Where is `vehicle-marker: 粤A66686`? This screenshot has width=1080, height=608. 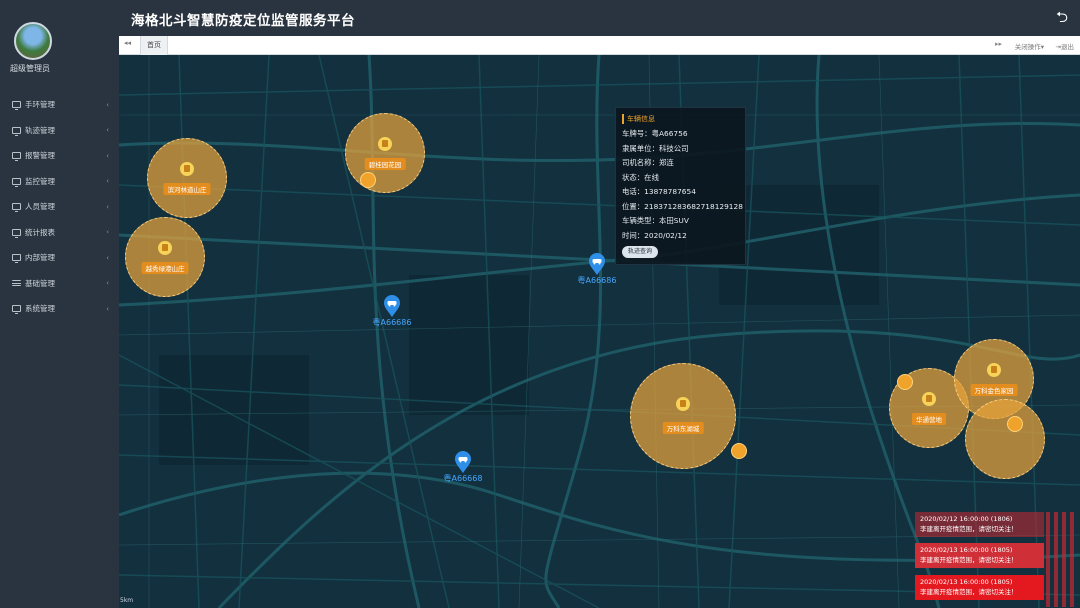 vehicle-marker: 粤A66686 is located at coordinates (392, 311).